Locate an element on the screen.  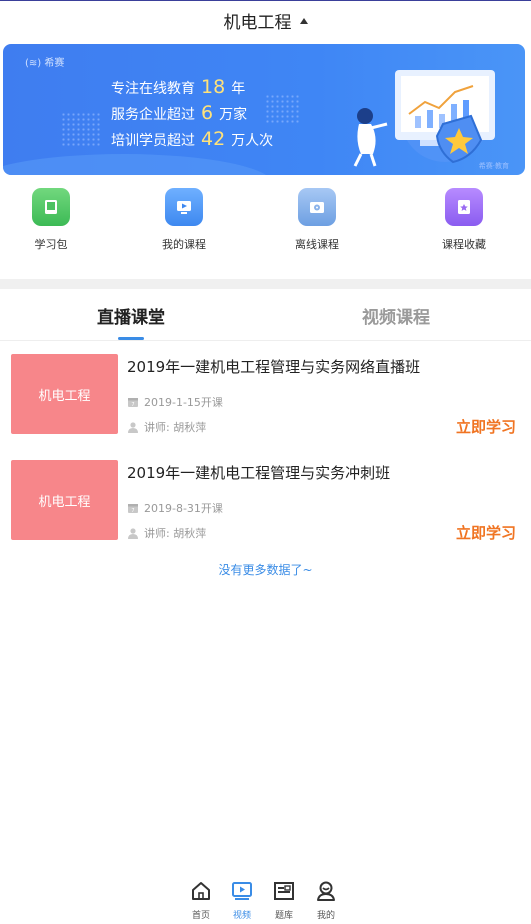
bottom-navigation: 首页 视频 题库 我的 is located at coordinates (265, 898).